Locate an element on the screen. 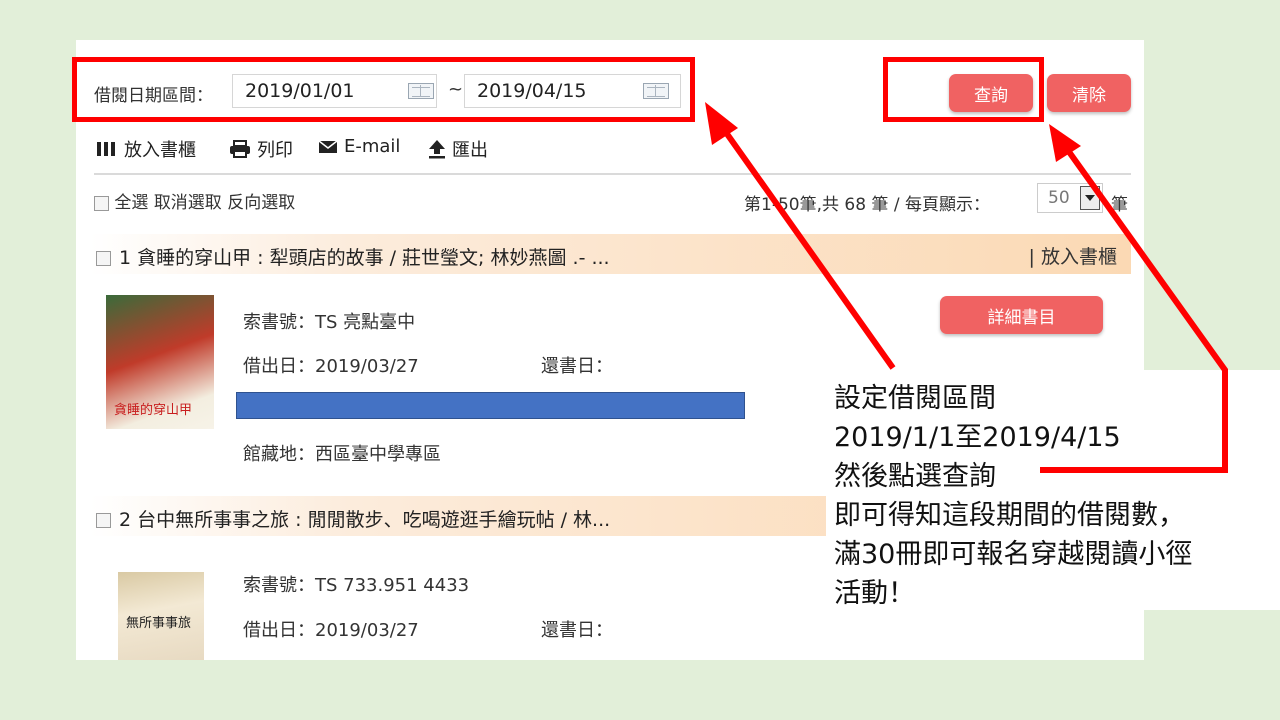  arrow-to-query-button is located at coordinates (1134, 306).